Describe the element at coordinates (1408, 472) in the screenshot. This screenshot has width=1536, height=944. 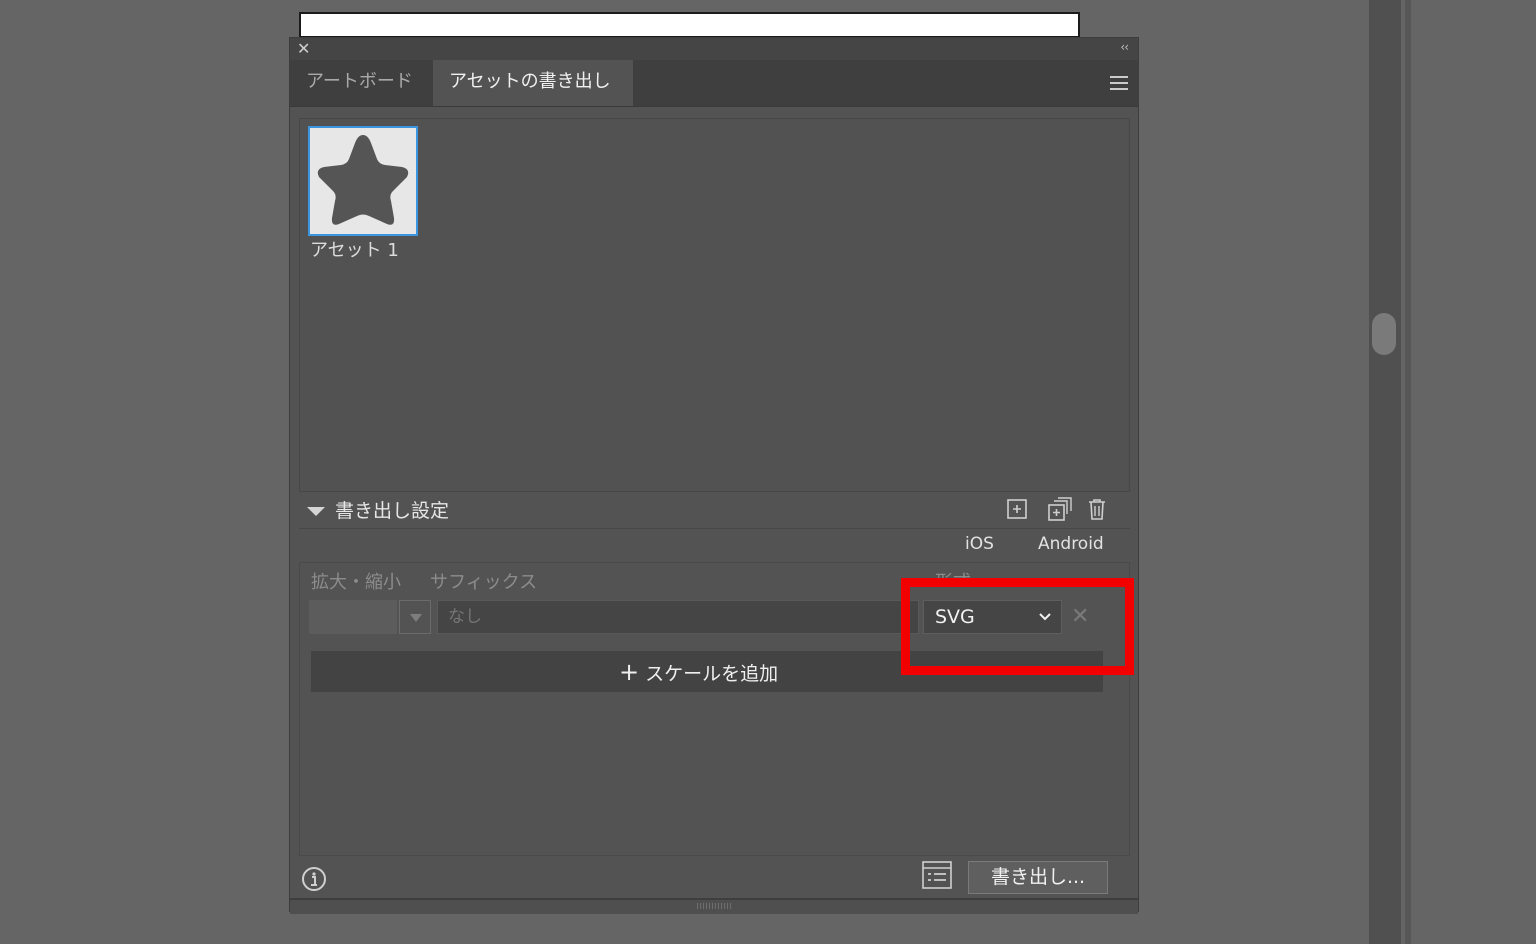
I see `right-dock-divider` at that location.